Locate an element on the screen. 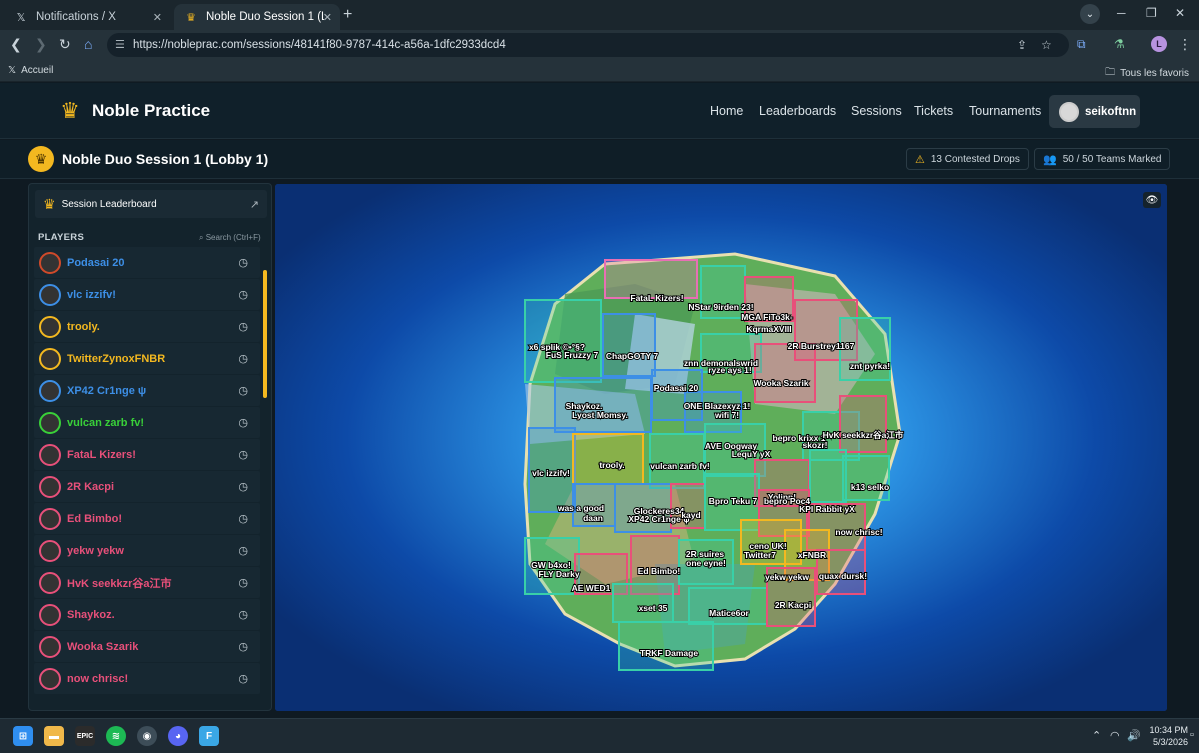 This screenshot has height=753, width=1199. map-player-label: k13 selko is located at coordinates (870, 487).